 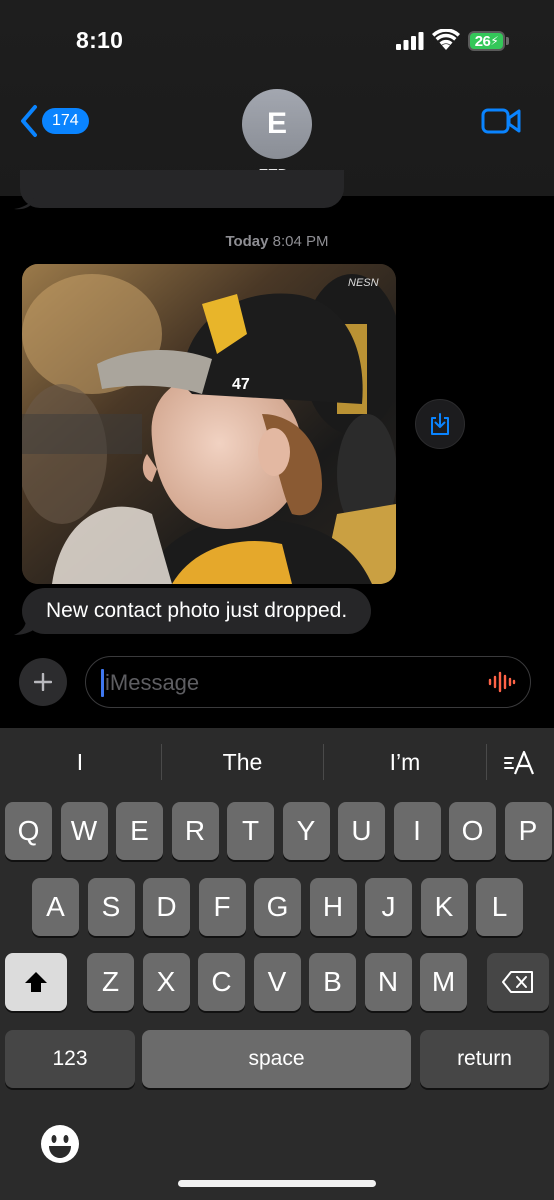 I want to click on previous-message-bubble, so click(x=182, y=189).